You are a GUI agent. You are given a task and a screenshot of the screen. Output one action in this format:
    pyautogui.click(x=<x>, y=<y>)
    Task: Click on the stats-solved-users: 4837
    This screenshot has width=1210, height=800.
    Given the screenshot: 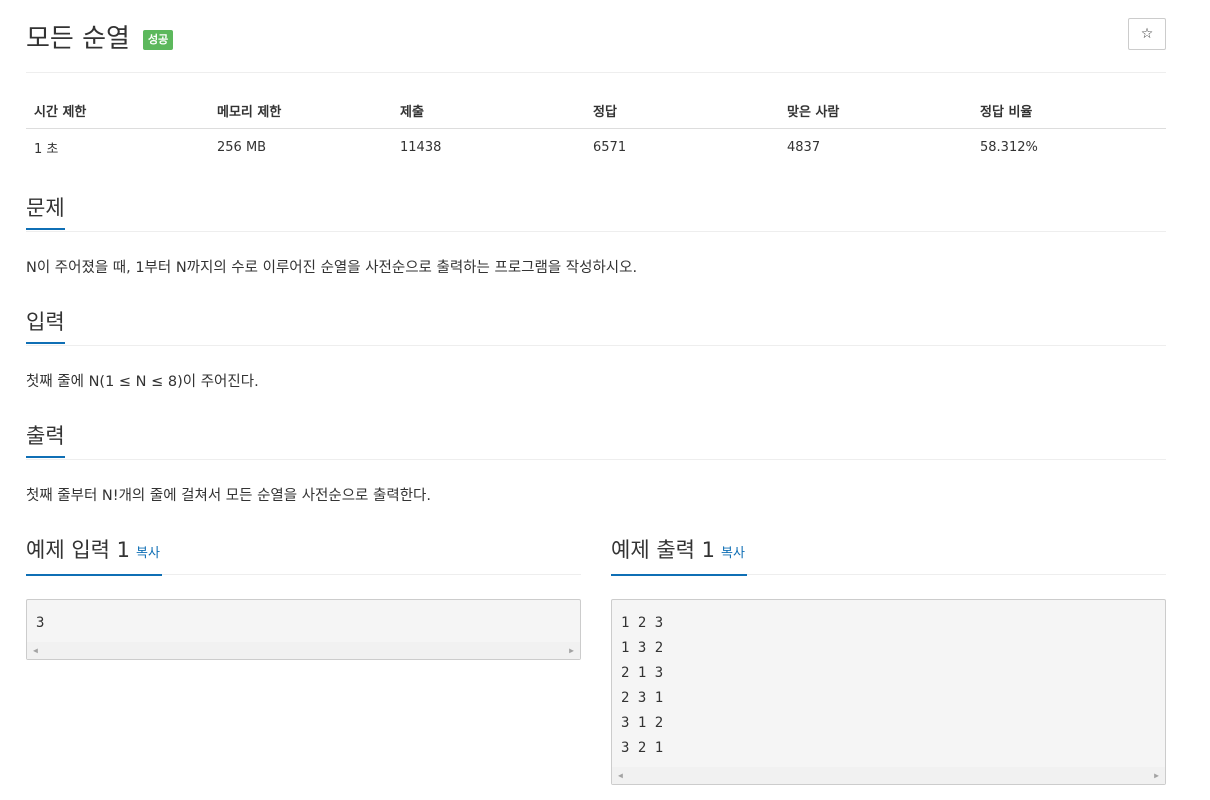 What is the action you would take?
    pyautogui.click(x=804, y=147)
    